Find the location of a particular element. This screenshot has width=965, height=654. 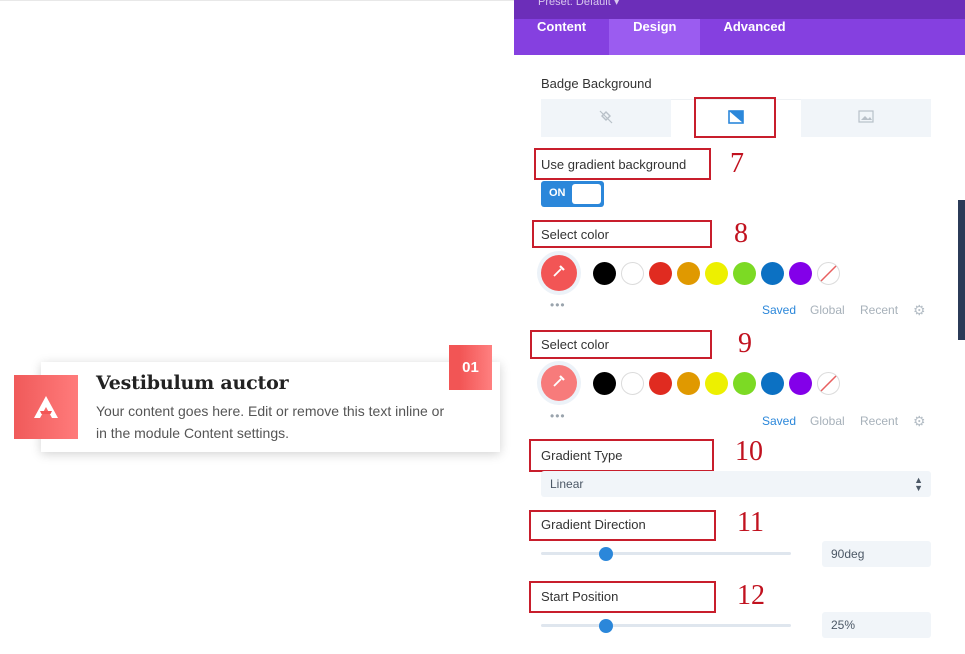

more-dots-icon-1: ••• is located at coordinates (558, 305).